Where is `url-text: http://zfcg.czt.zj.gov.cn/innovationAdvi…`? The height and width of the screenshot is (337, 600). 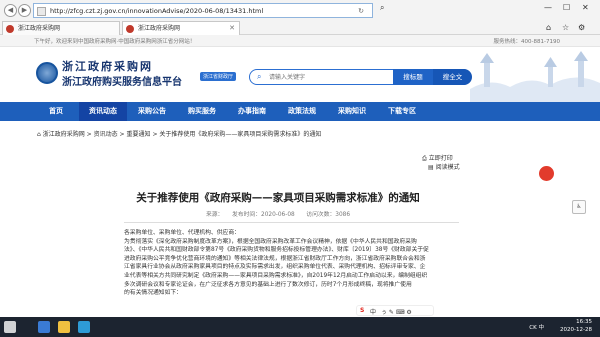 url-text: http://zfcg.czt.zj.gov.cn/innovationAdvi… is located at coordinates (156, 11).